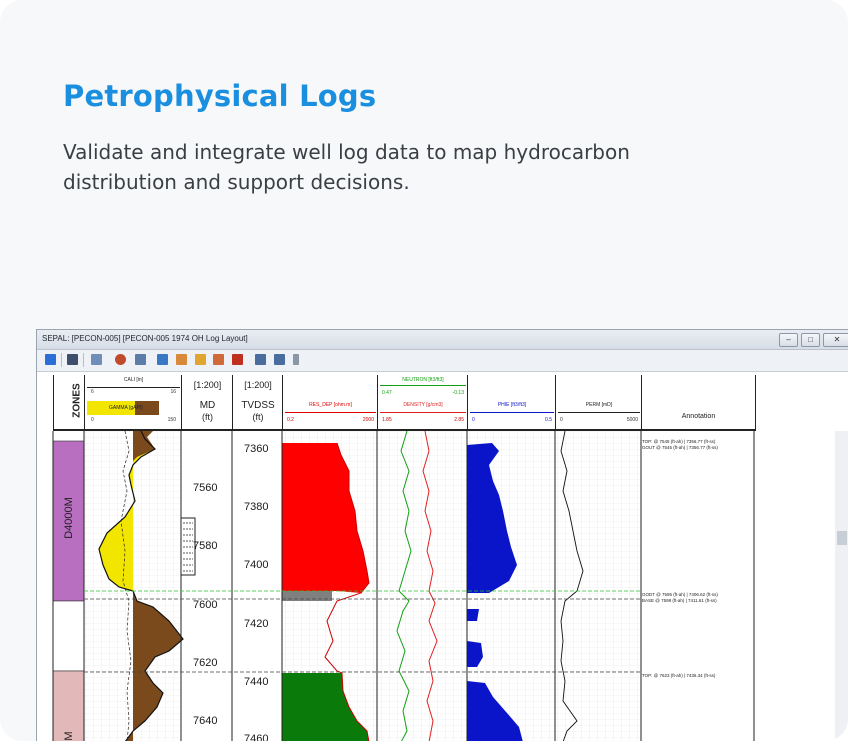  I want to click on md-tick: 7640, so click(205, 721).